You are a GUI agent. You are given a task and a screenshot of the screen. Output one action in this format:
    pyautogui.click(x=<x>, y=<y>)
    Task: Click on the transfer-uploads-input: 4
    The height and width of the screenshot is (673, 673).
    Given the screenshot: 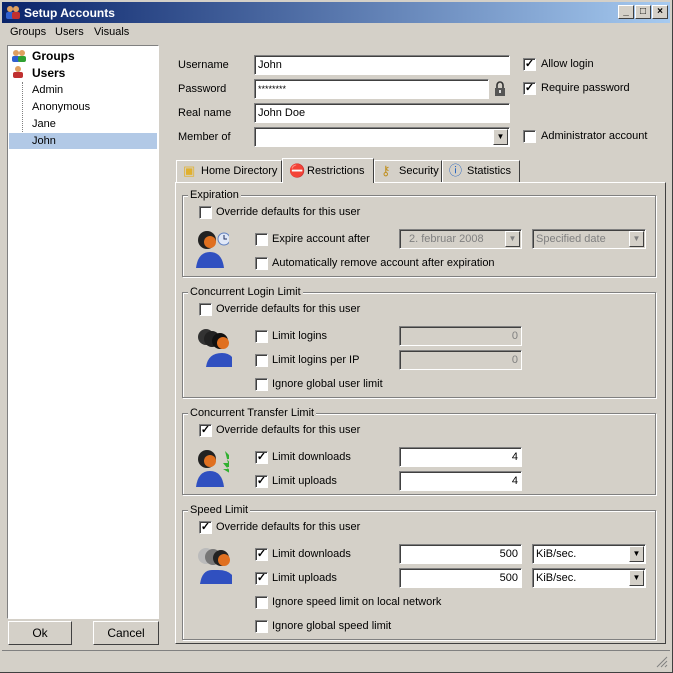 What is the action you would take?
    pyautogui.click(x=460, y=481)
    